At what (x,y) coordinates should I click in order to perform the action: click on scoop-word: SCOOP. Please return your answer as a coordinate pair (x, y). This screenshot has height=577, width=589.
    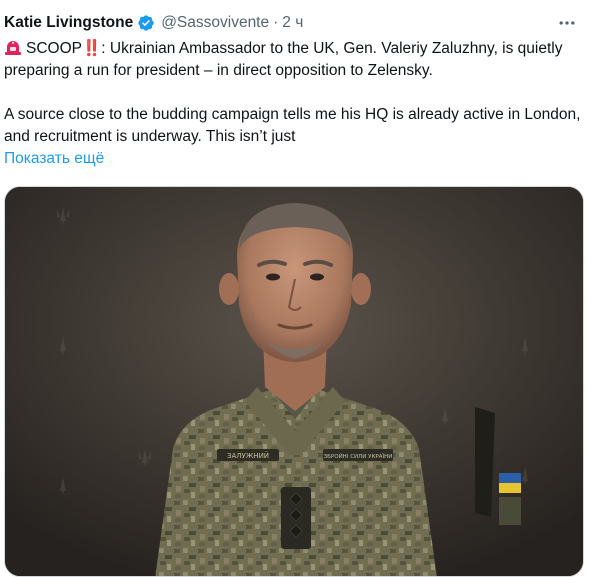
    Looking at the image, I should click on (54, 48).